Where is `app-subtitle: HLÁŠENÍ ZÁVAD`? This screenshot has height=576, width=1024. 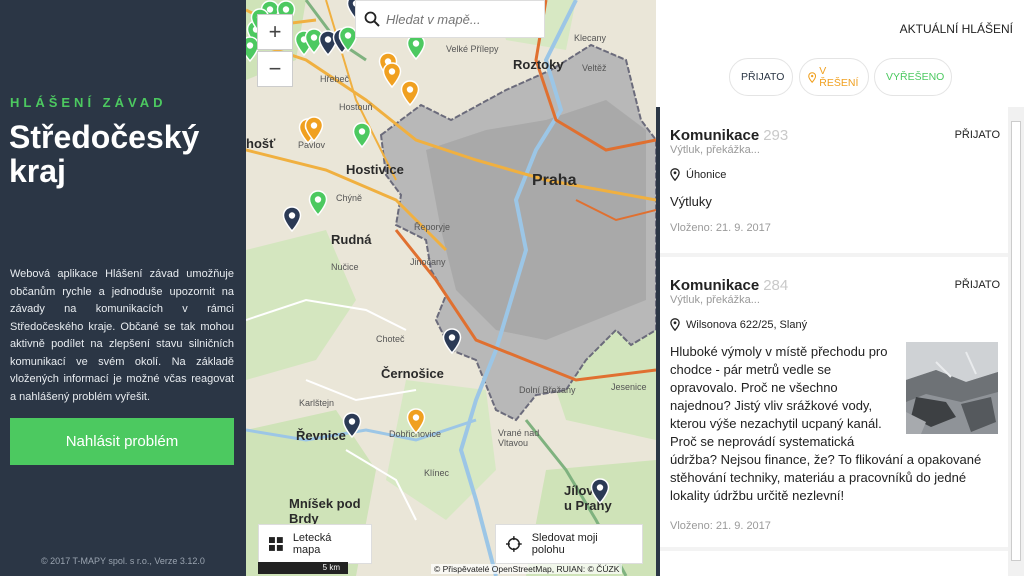
app-subtitle: HLÁŠENÍ ZÁVAD is located at coordinates (88, 102).